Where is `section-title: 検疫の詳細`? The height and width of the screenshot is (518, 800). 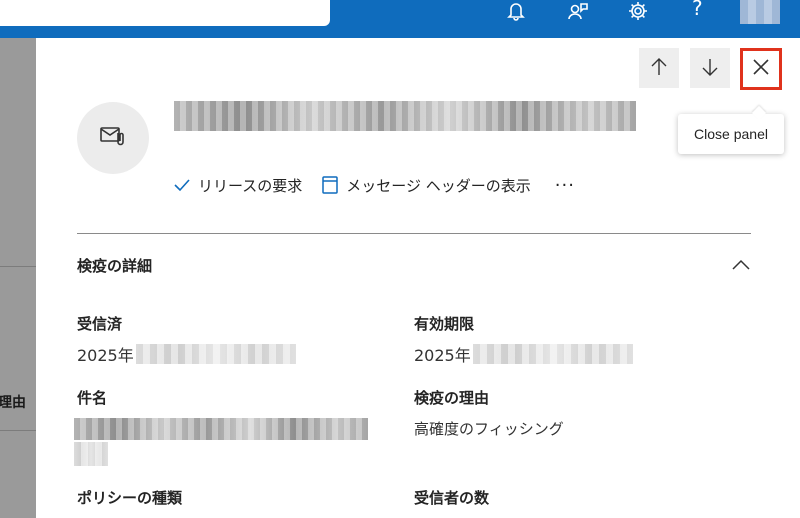
section-title: 検疫の詳細 is located at coordinates (115, 266).